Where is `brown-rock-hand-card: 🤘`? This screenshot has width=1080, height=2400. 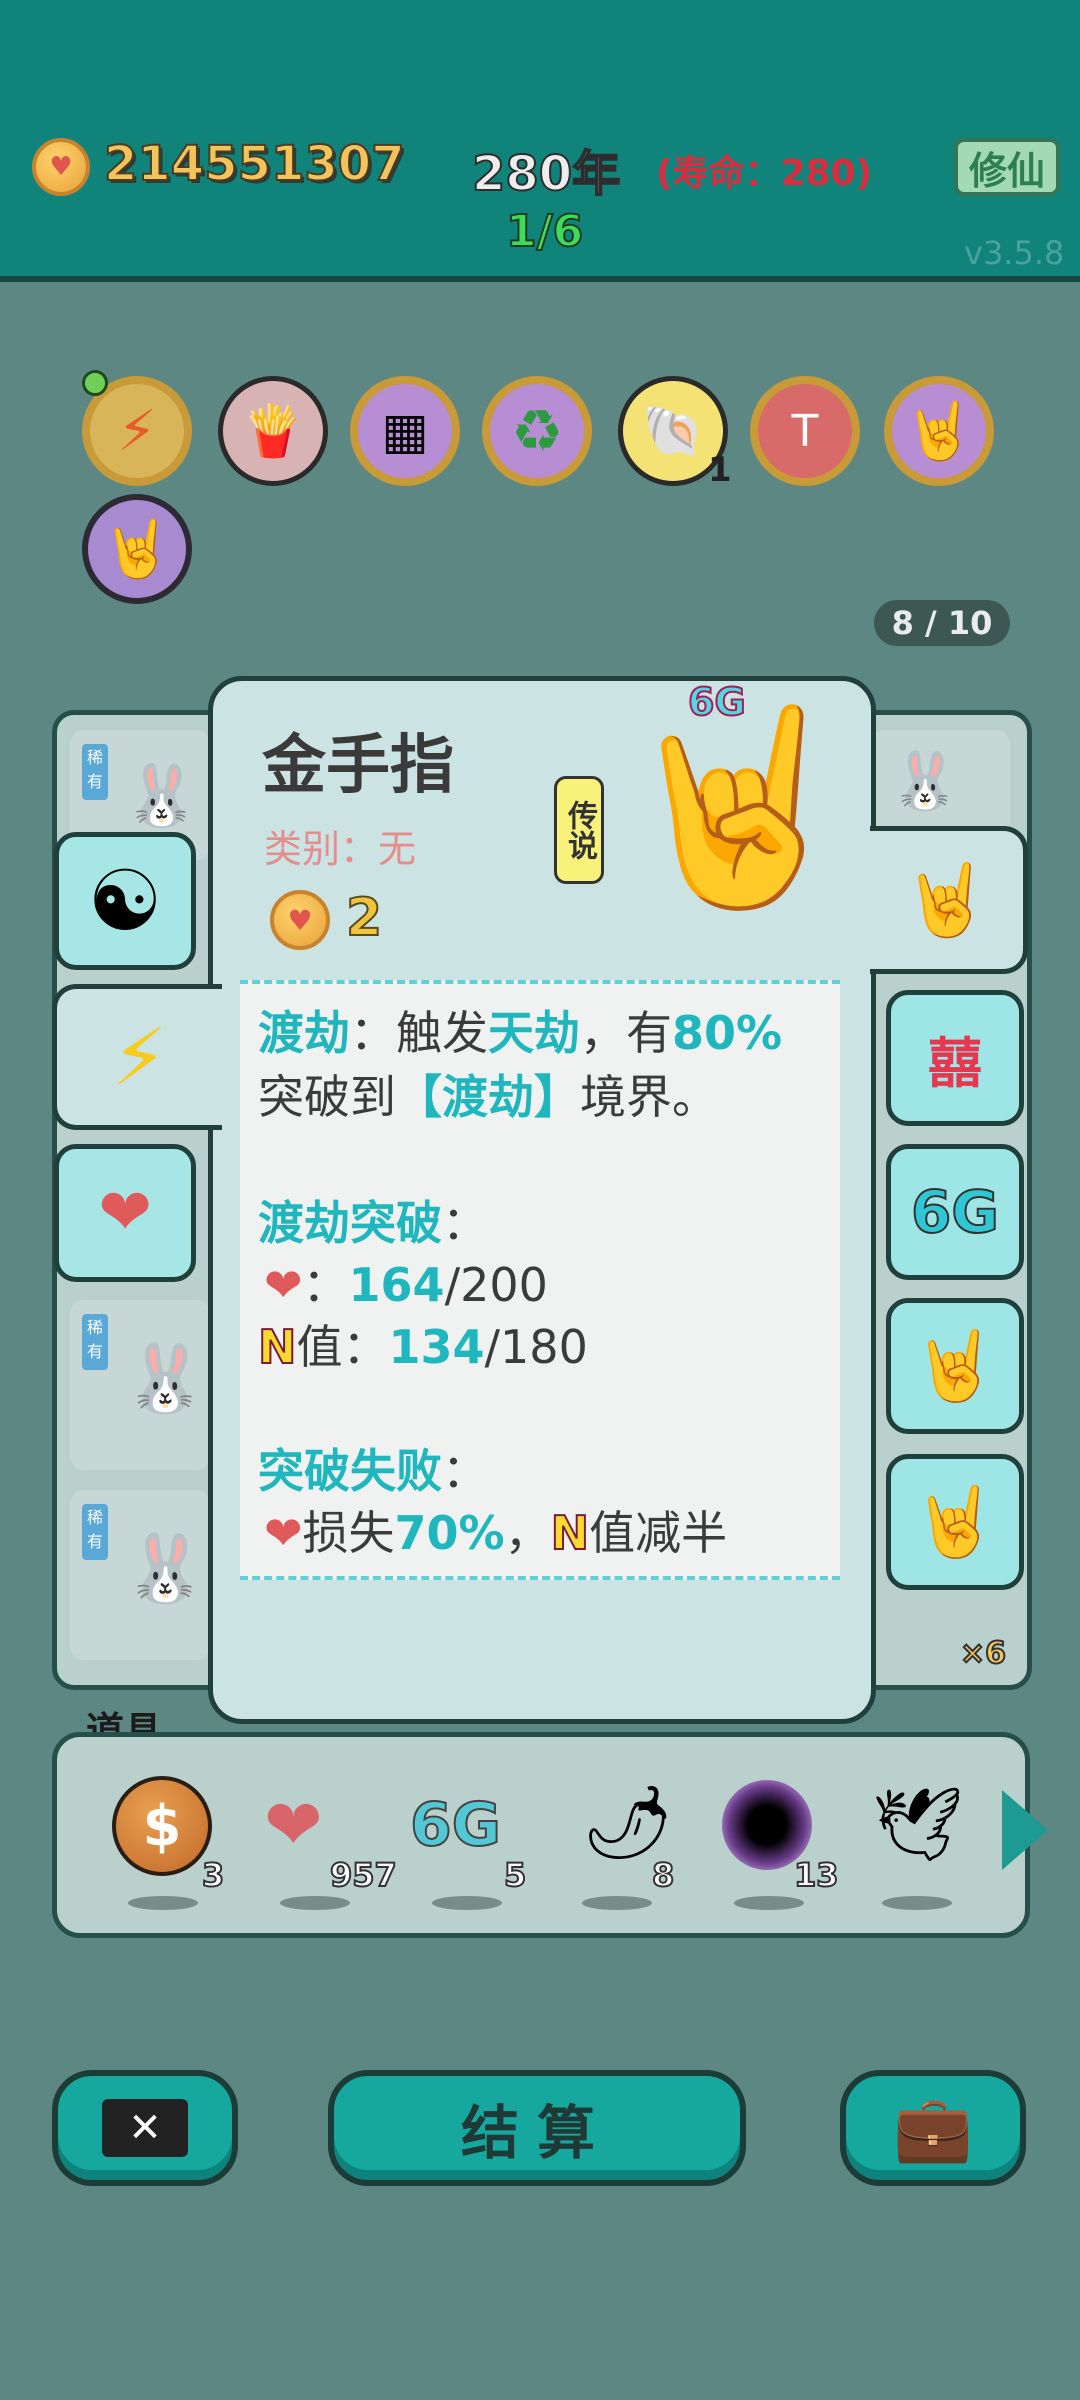 brown-rock-hand-card: 🤘 is located at coordinates (955, 1522).